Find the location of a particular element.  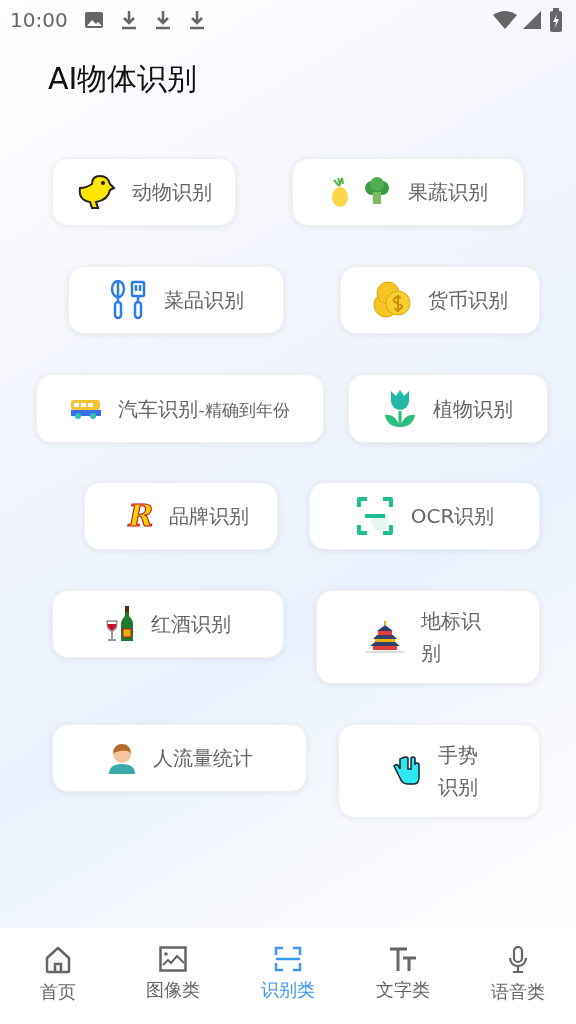

feature-label: 菜品识别 is located at coordinates (204, 300).